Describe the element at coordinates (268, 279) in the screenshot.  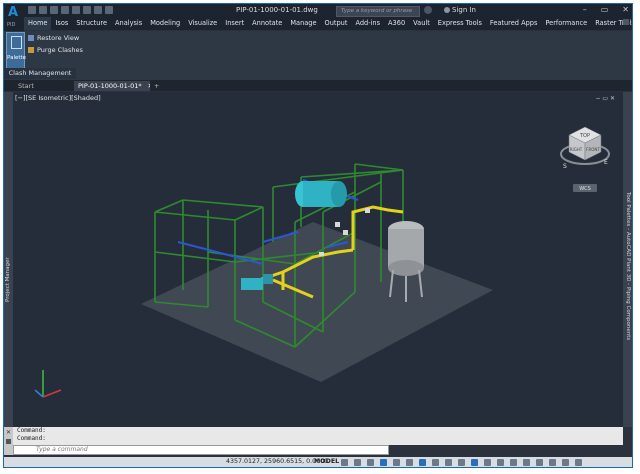
I see `pump-motor` at that location.